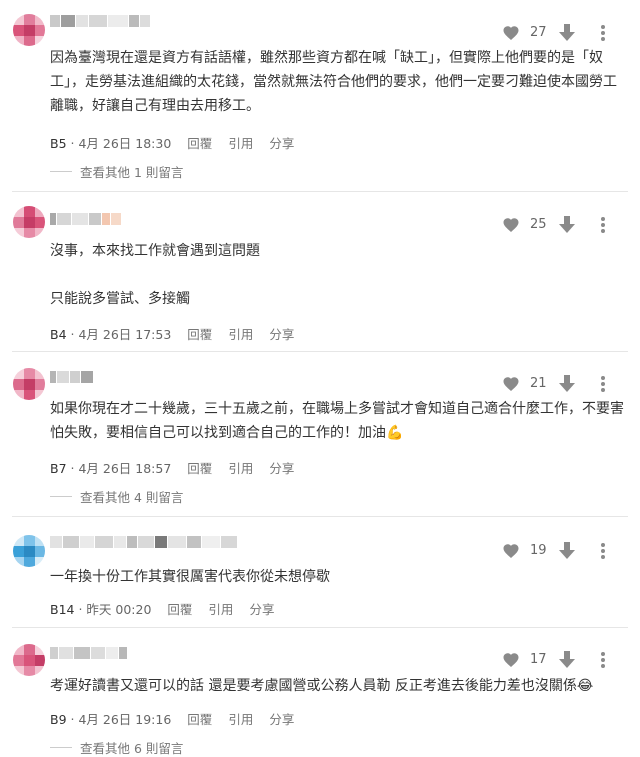  I want to click on comment-actions-top: 21, so click(565, 384).